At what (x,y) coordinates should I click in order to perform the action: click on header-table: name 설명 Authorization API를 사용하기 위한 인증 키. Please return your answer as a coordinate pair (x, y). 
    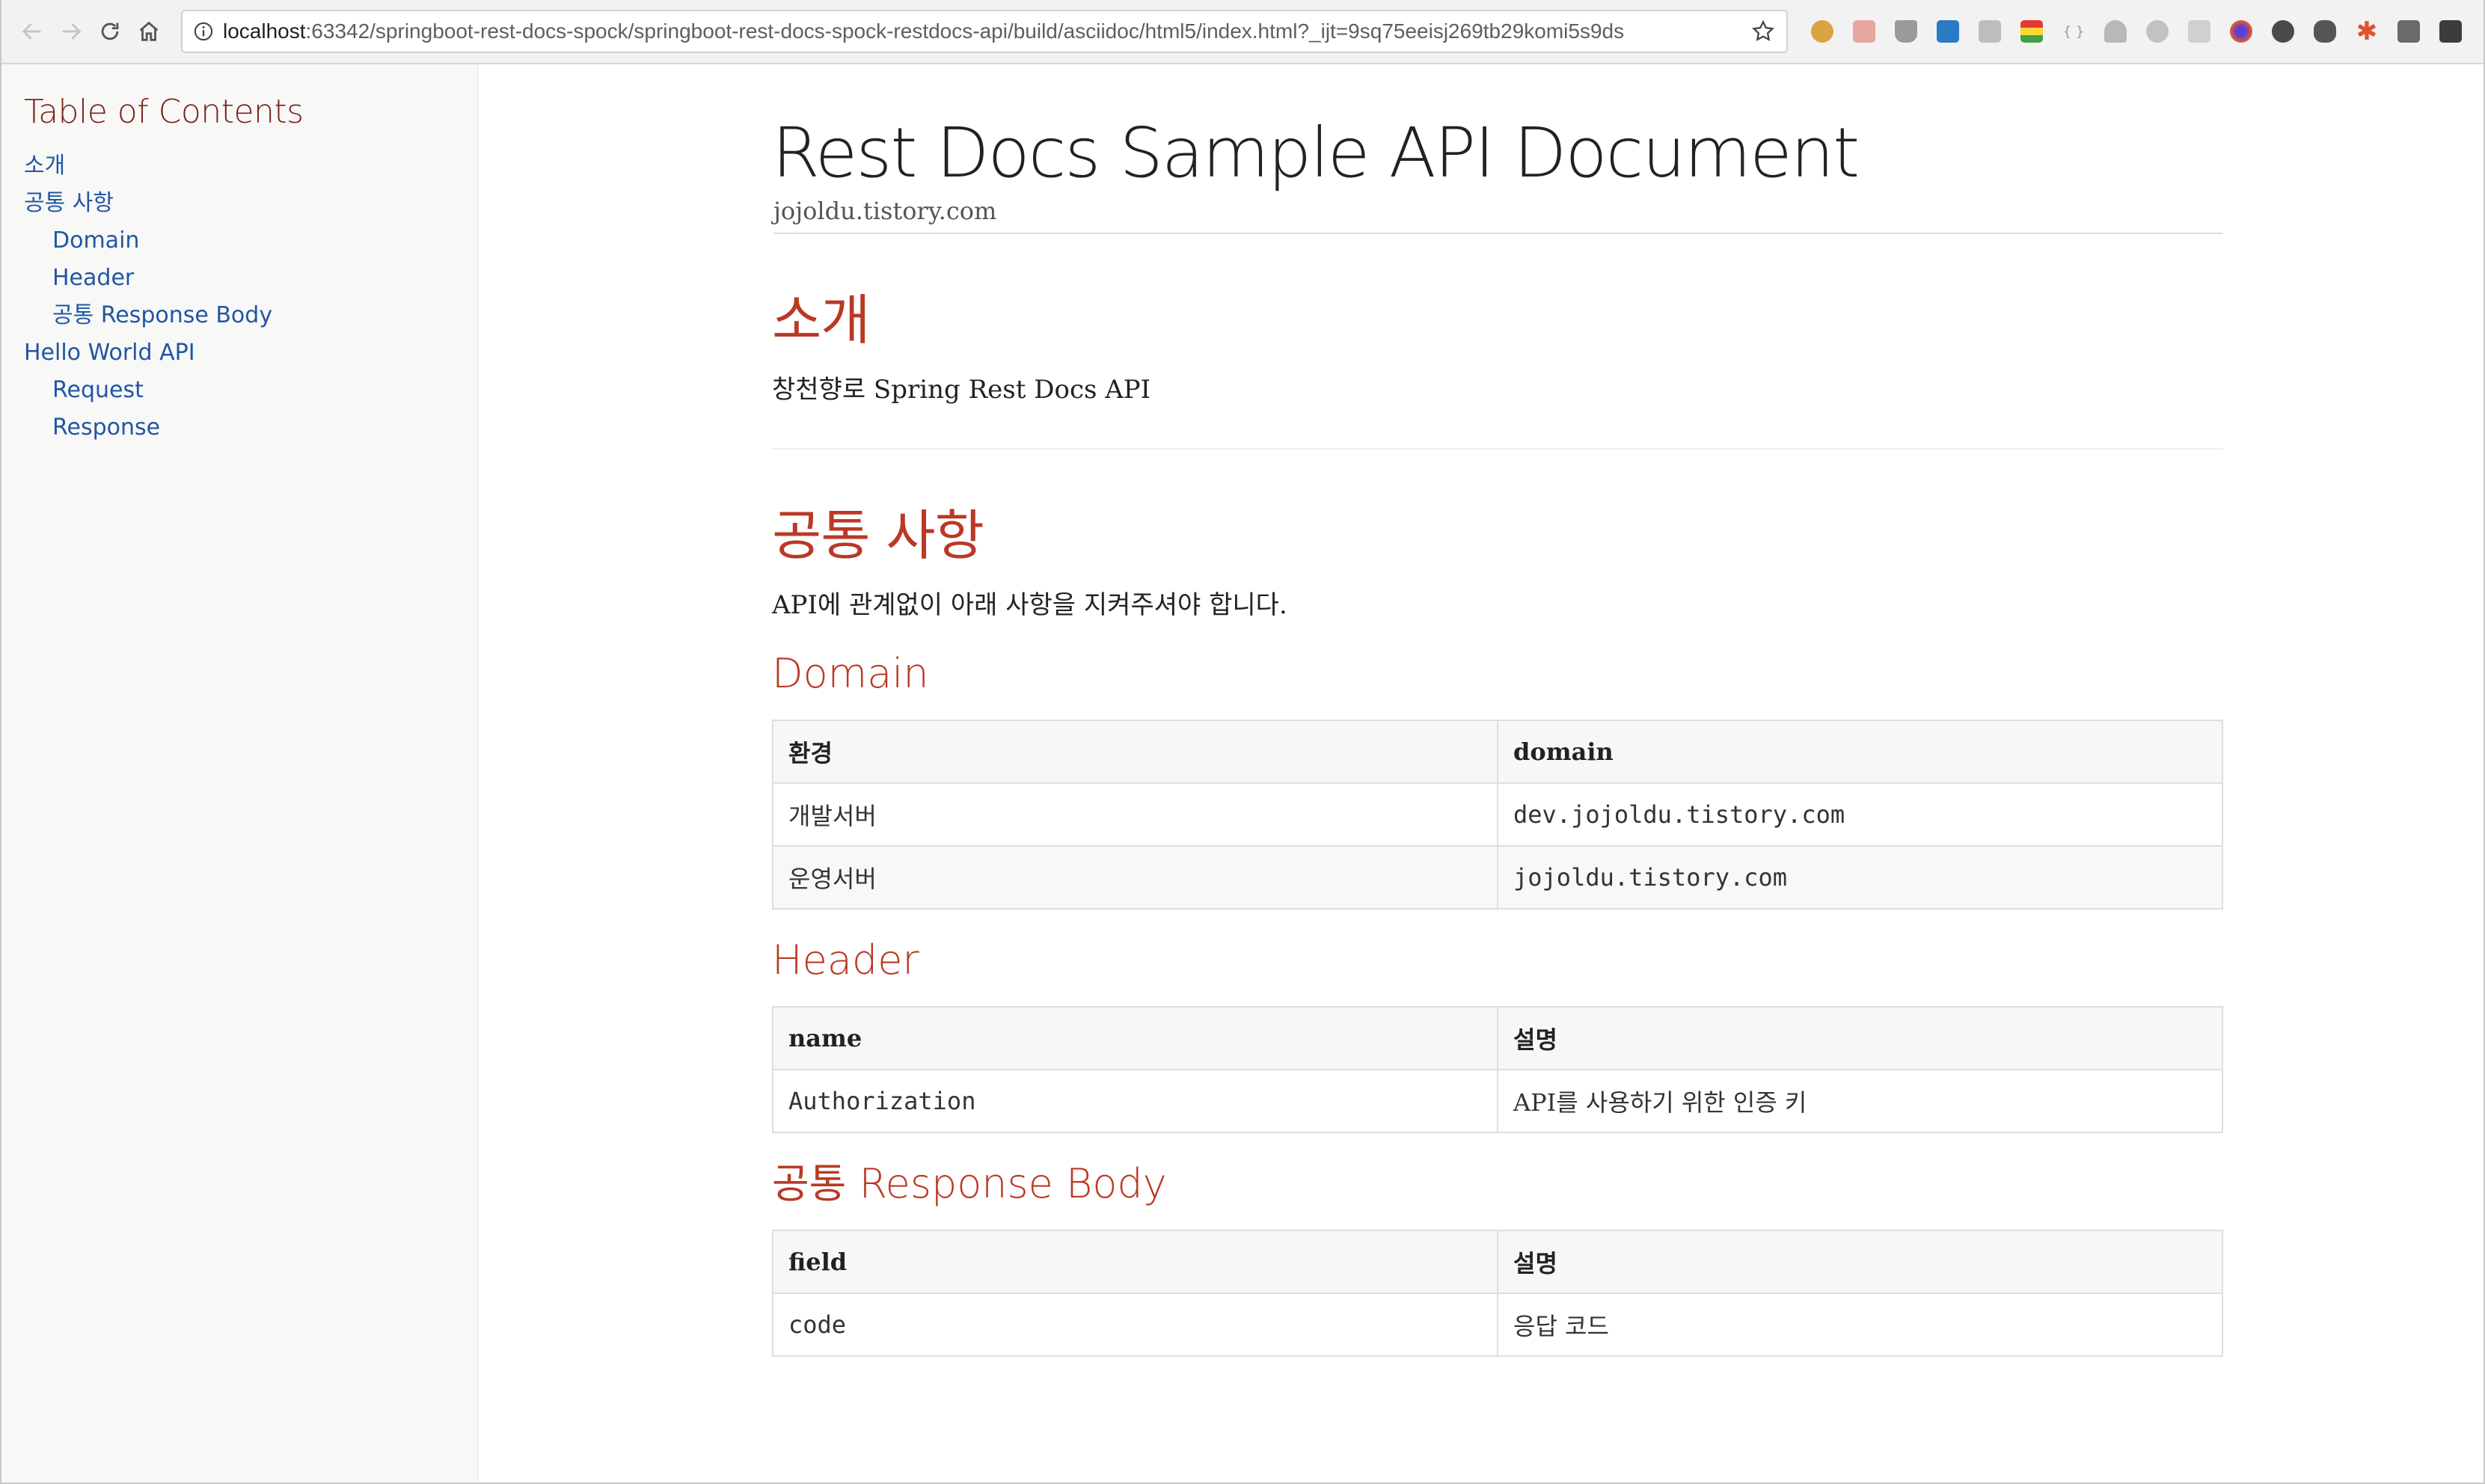
    Looking at the image, I should click on (1497, 1069).